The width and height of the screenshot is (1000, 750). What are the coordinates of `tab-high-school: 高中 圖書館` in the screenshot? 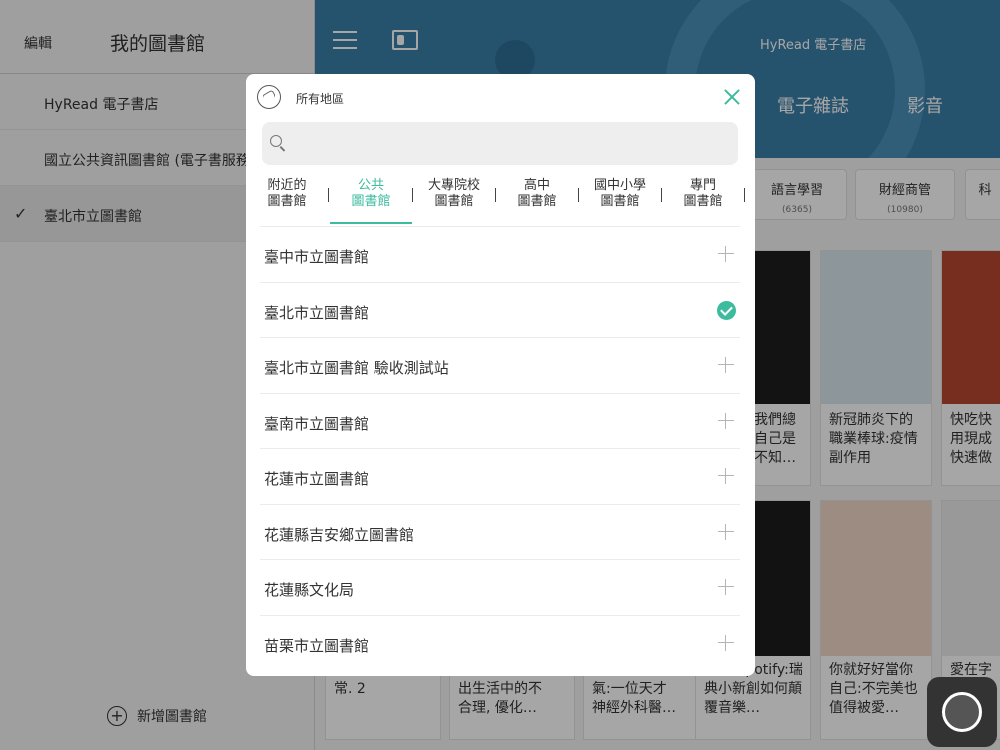 It's located at (537, 199).